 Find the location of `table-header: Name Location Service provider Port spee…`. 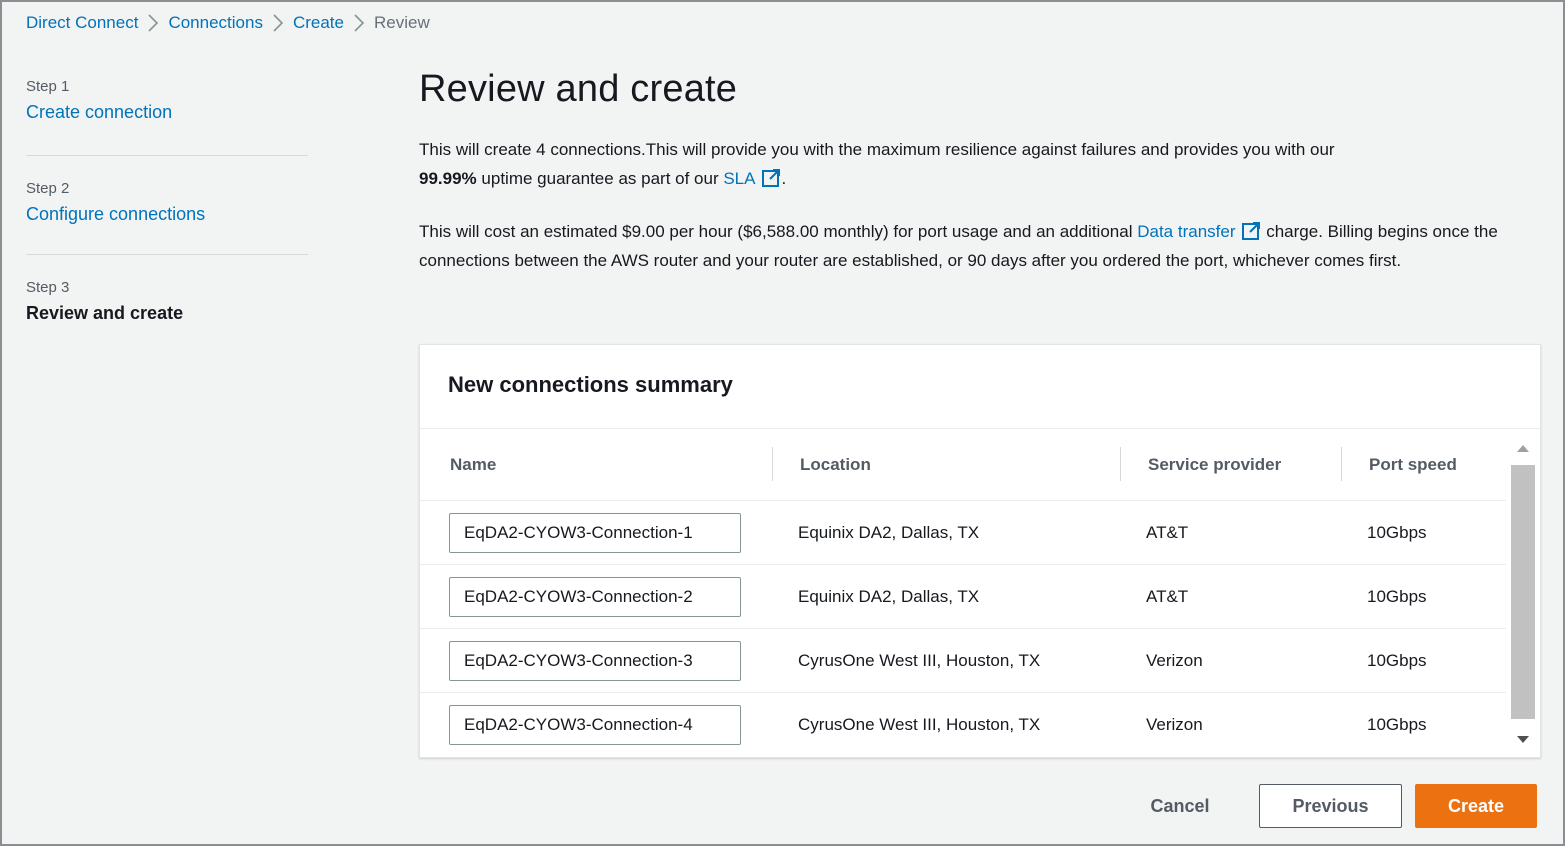

table-header: Name Location Service provider Port spee… is located at coordinates (963, 465).